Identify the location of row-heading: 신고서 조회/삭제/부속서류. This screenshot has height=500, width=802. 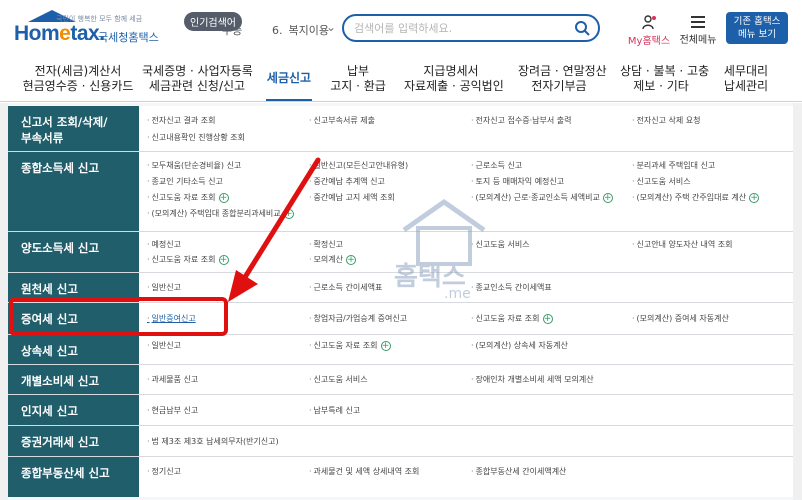
(73, 128).